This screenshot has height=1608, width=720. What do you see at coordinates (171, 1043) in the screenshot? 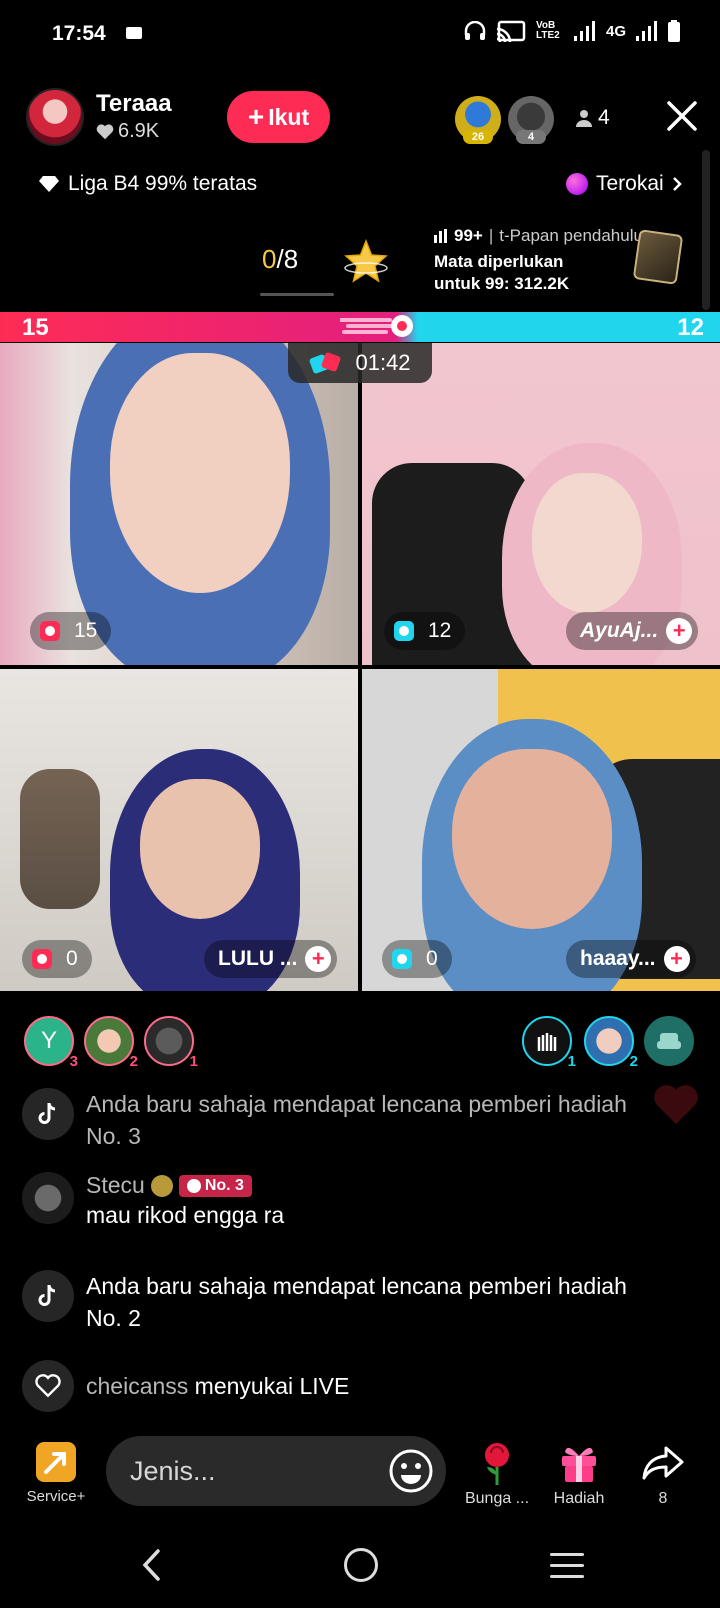
I see `left-gifter-avatar: 1` at bounding box center [171, 1043].